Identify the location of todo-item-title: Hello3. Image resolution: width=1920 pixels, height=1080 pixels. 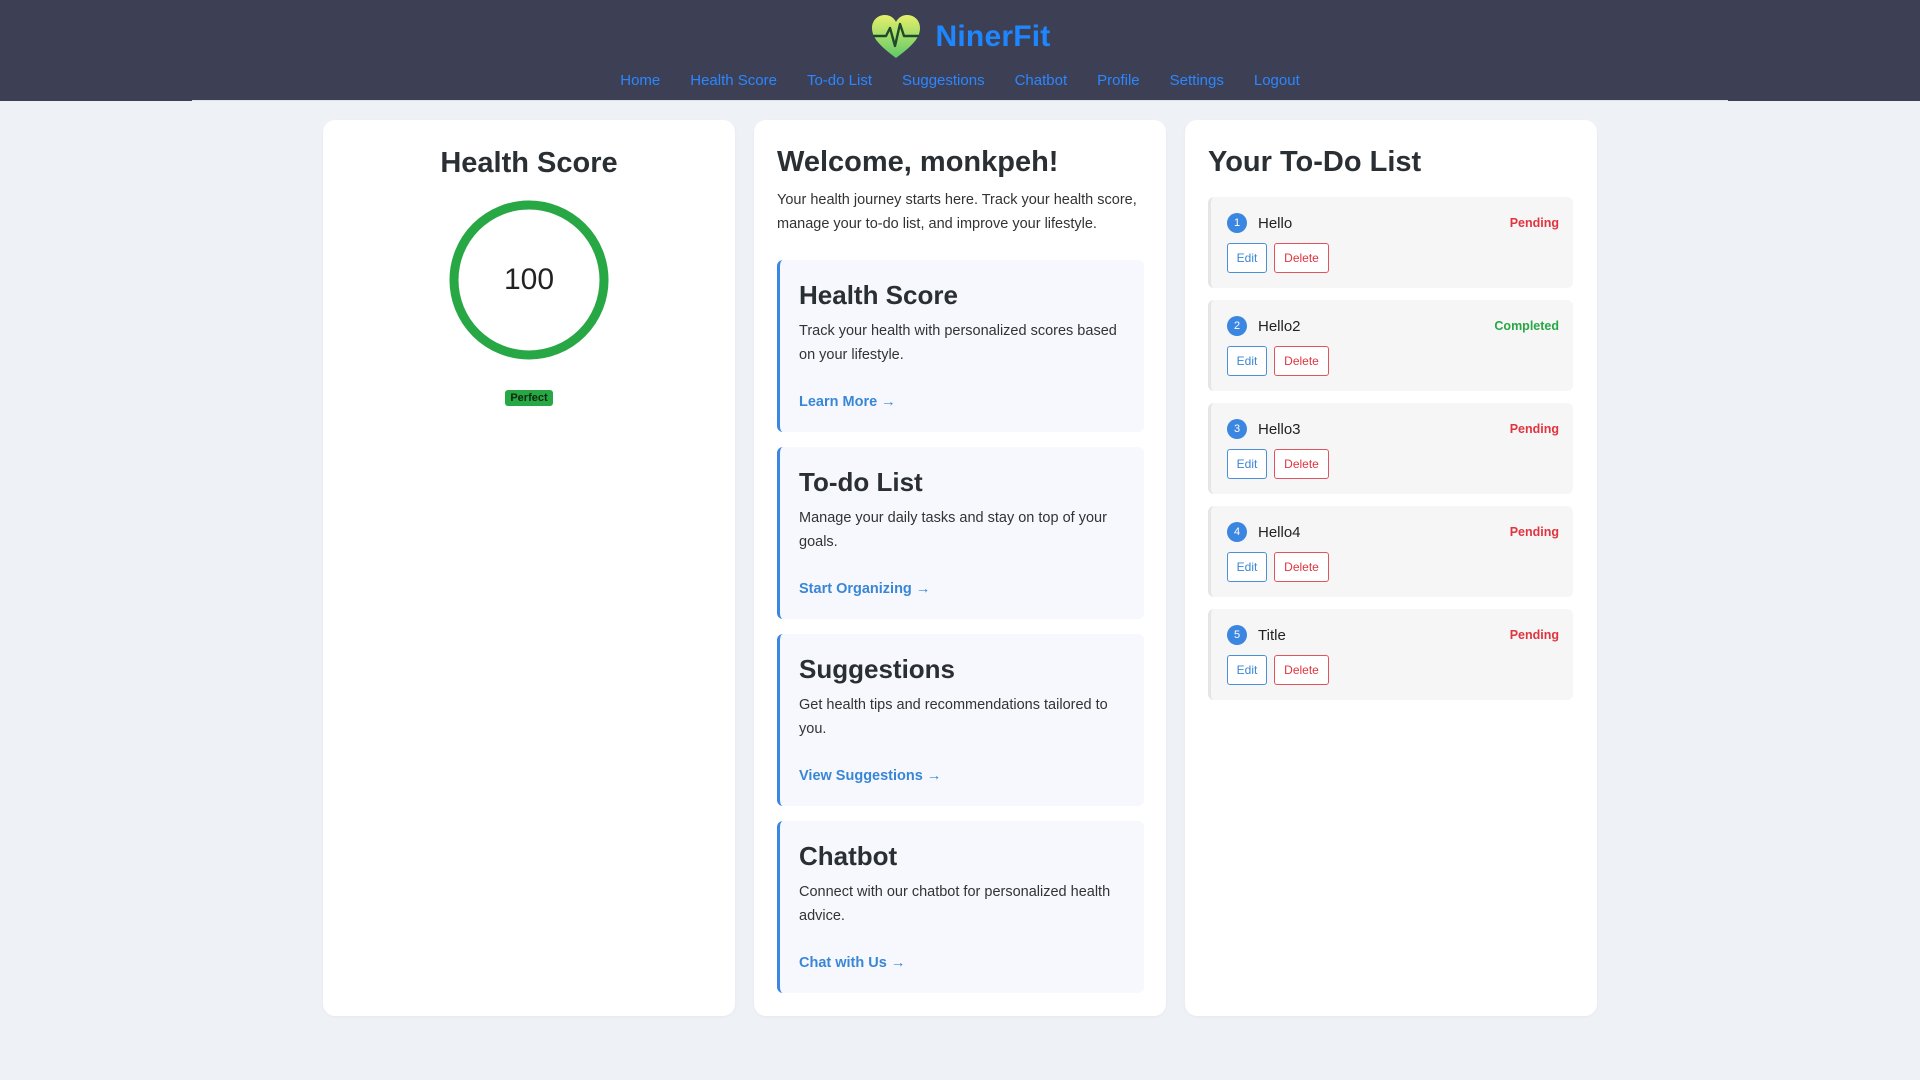
(1279, 429).